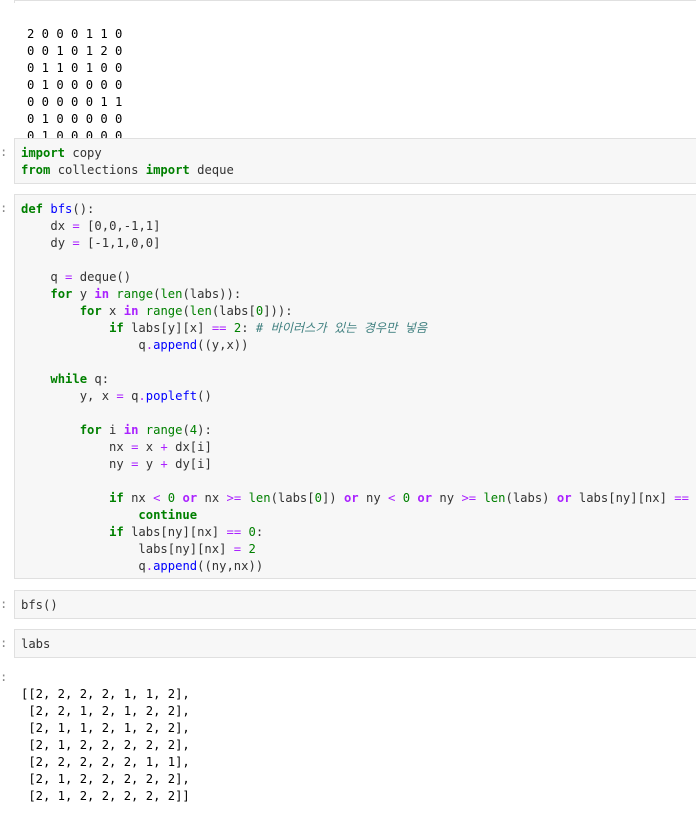 This screenshot has width=696, height=822. What do you see at coordinates (80, 379) in the screenshot?
I see `code-line: while q:` at bounding box center [80, 379].